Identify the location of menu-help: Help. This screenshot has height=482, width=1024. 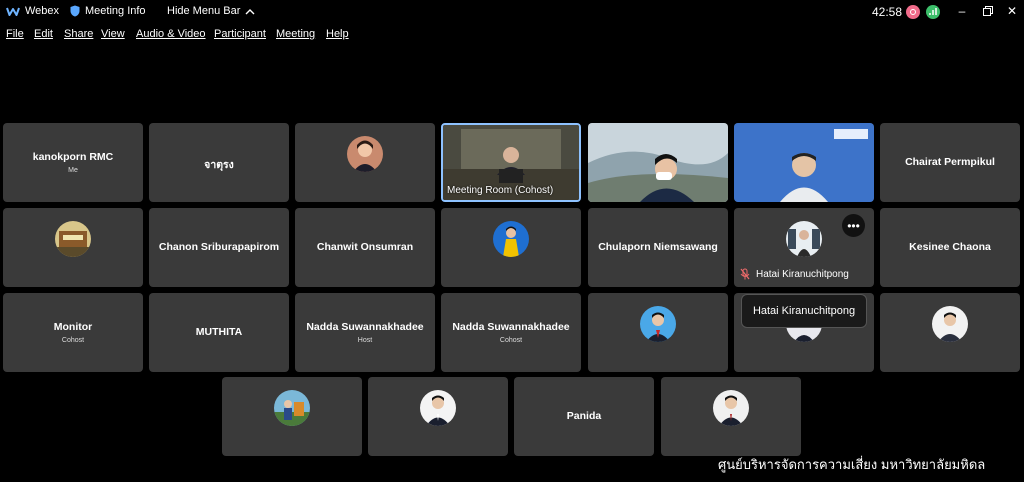
(337, 34).